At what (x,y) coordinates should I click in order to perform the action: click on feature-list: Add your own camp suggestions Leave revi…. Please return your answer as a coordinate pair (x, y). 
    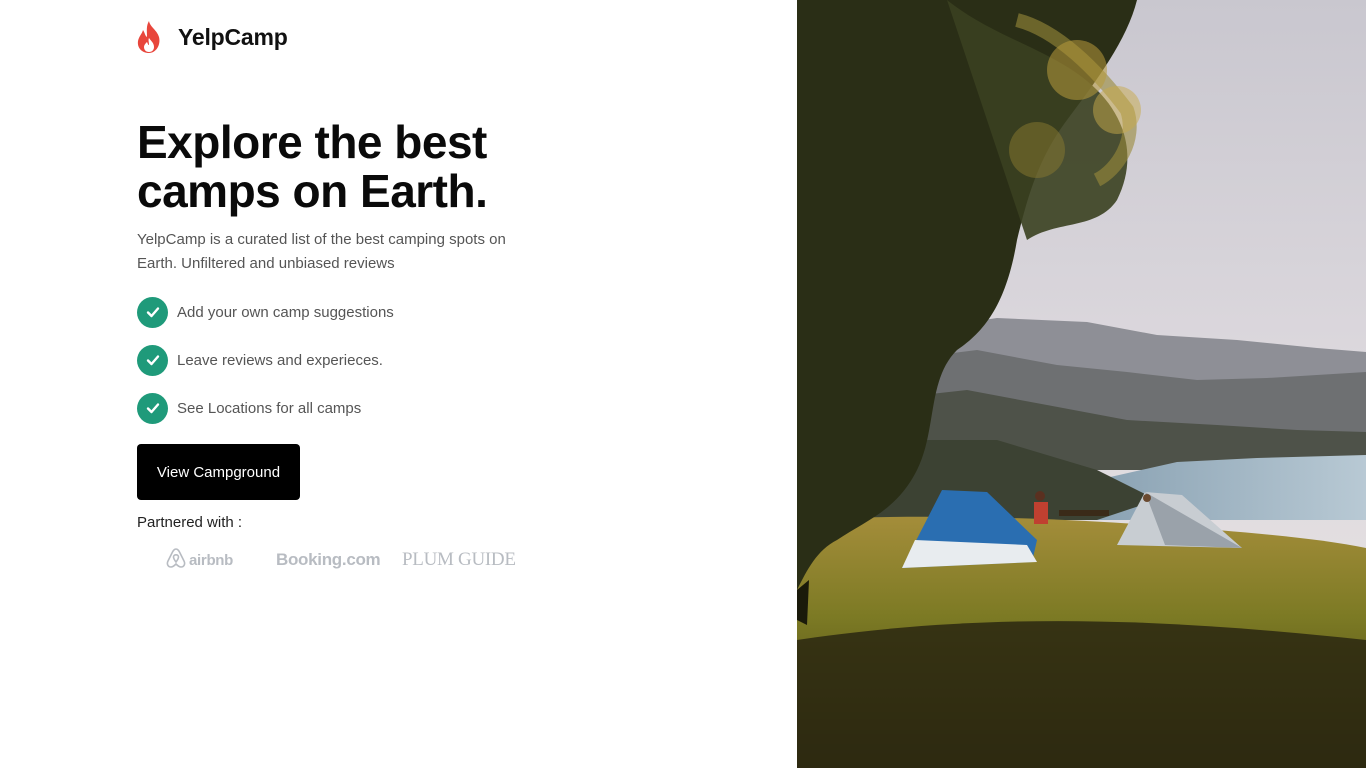
    Looking at the image, I should click on (265, 368).